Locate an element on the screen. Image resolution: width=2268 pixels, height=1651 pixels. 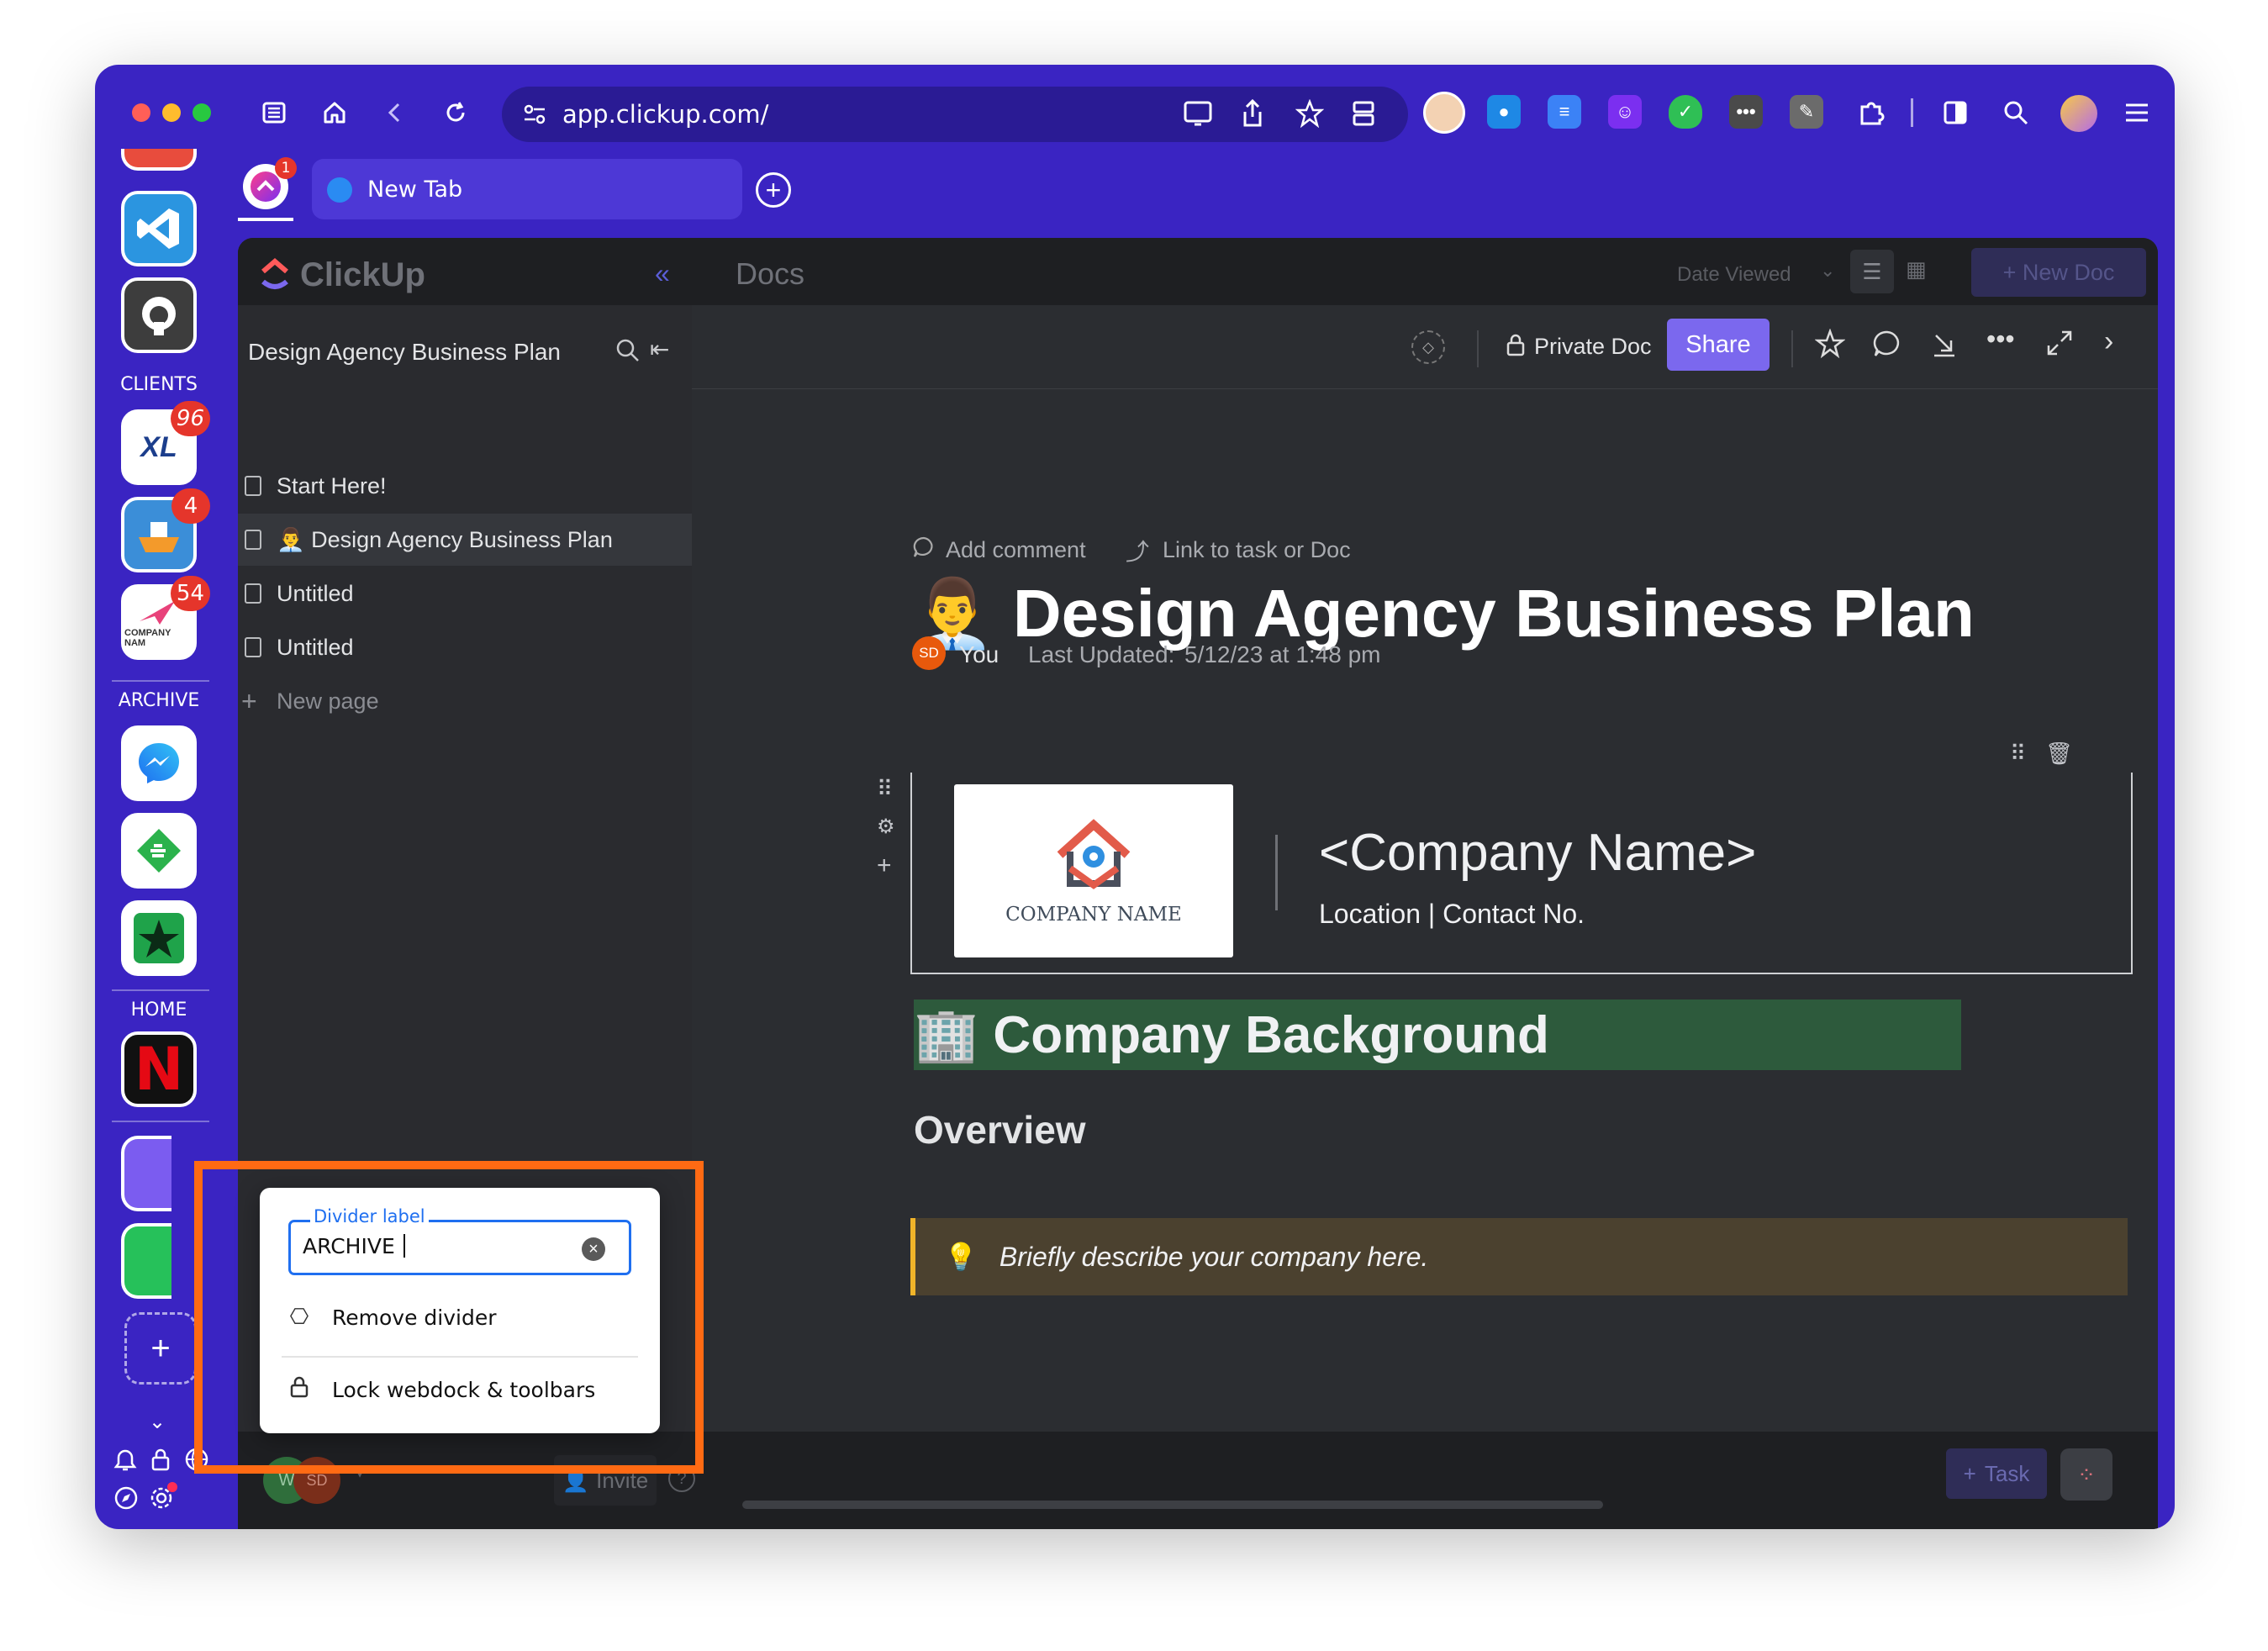
dock-app-messenger is located at coordinates (159, 763).